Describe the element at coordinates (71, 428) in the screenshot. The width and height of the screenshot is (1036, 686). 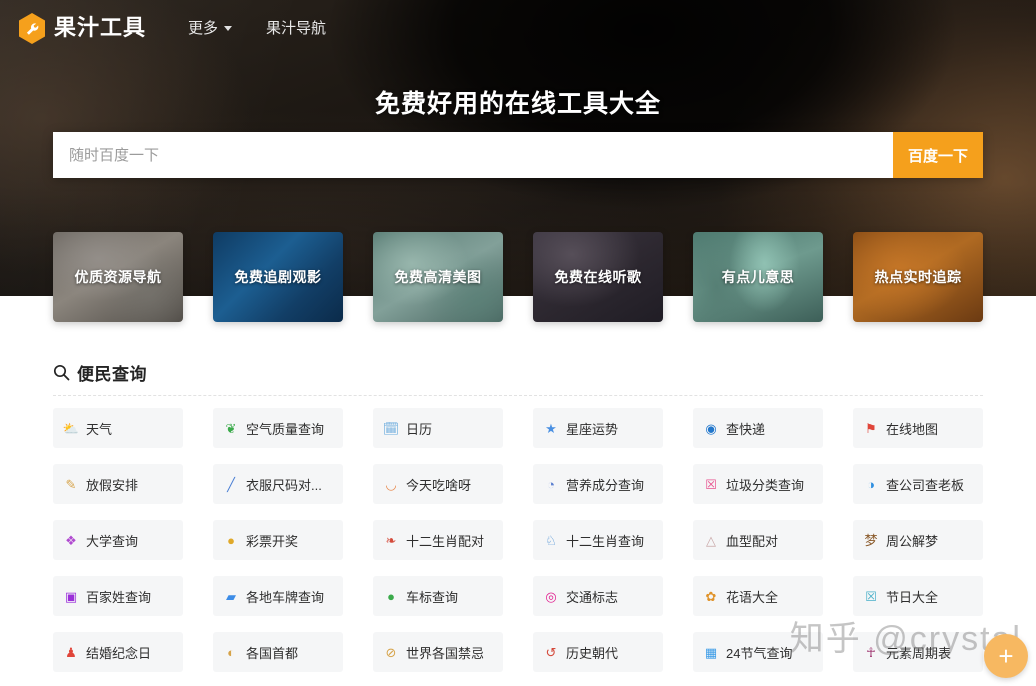
I see `sun-cloud-icon: ⛅` at that location.